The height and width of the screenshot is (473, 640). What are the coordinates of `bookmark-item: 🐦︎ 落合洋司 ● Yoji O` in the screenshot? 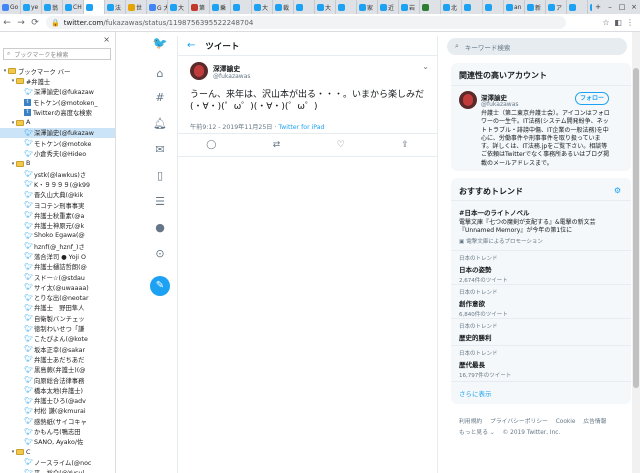 It's located at (57, 256).